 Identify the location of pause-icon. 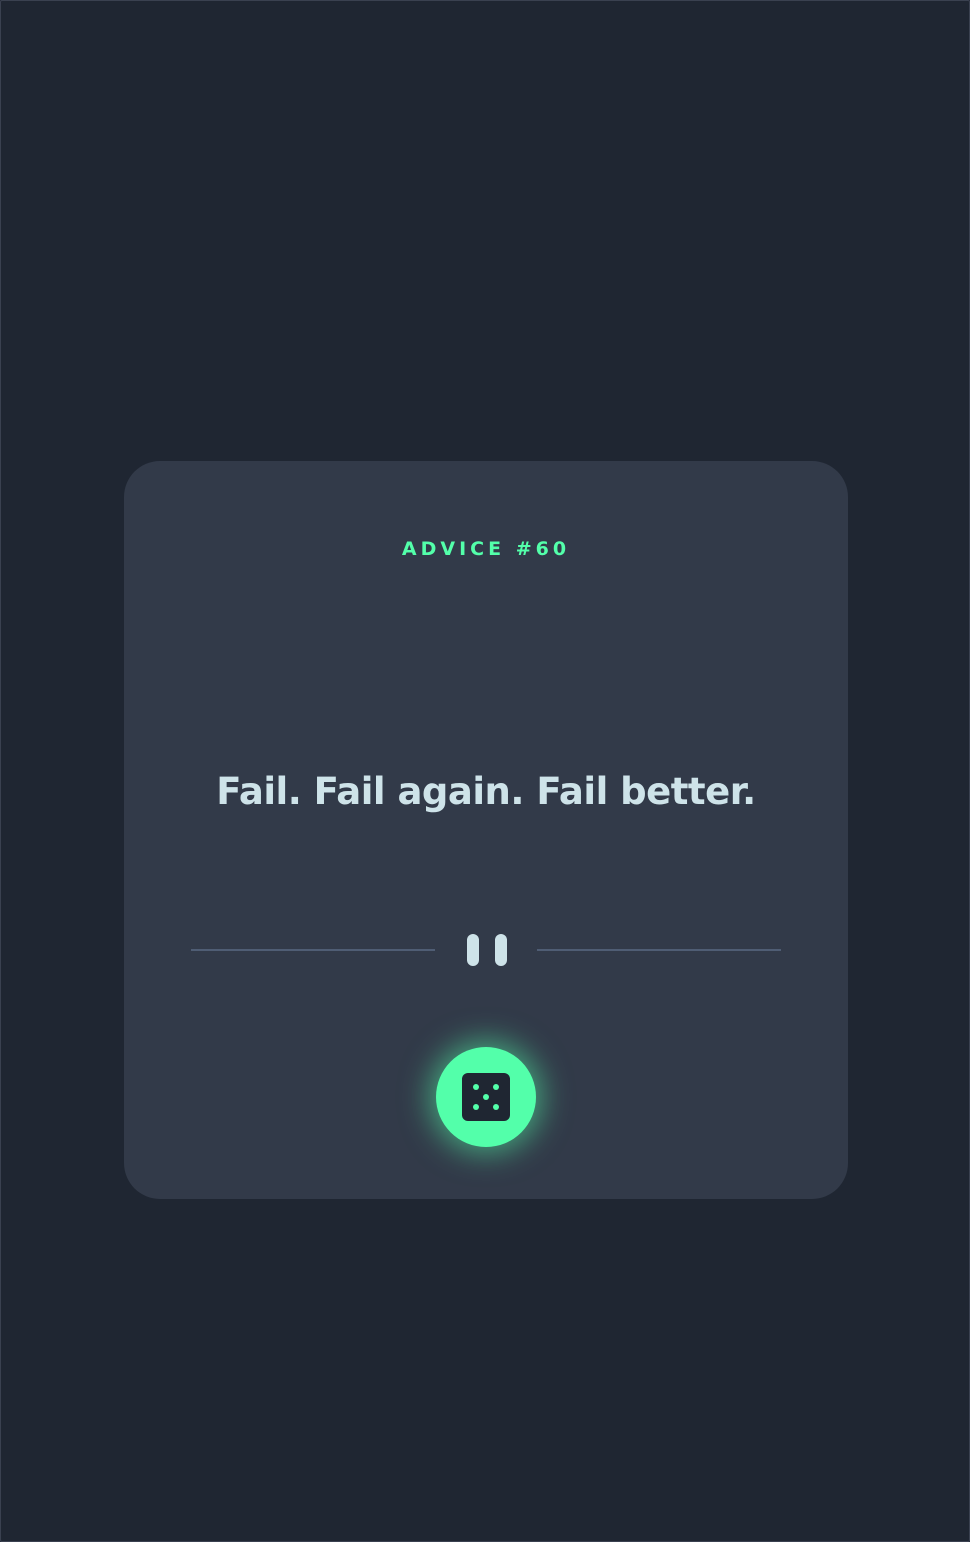
(487, 950).